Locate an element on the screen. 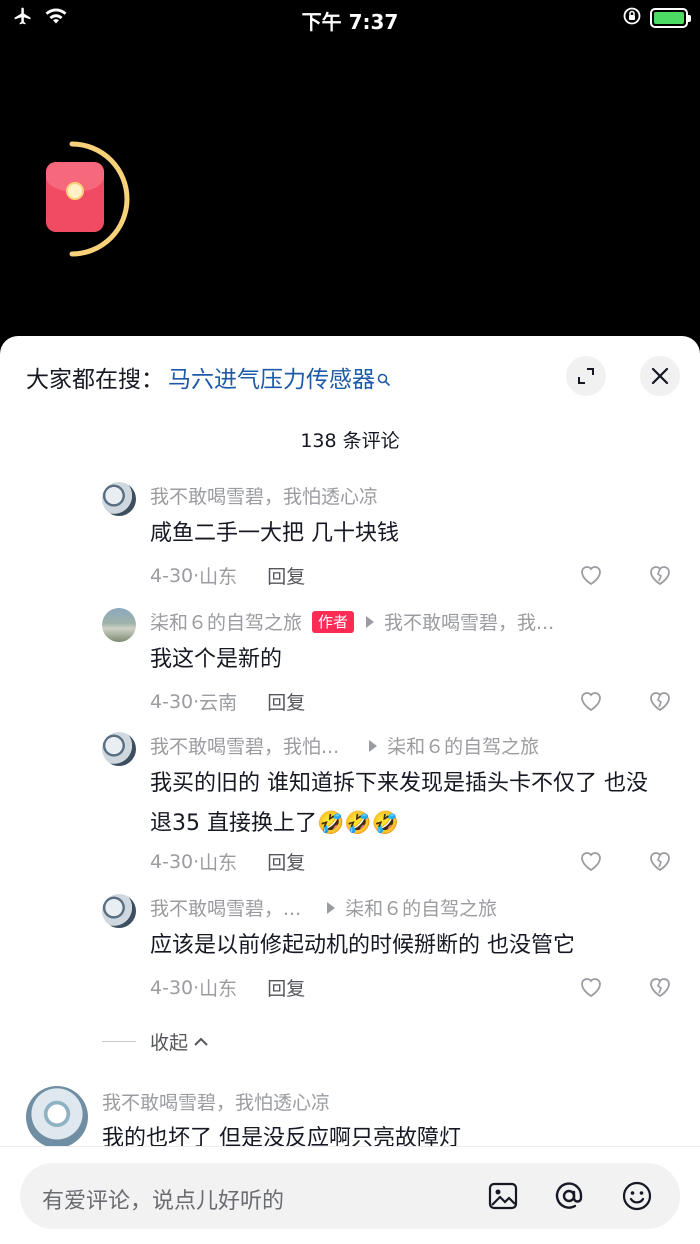 The image size is (700, 1244). chevron-up-icon is located at coordinates (201, 1041).